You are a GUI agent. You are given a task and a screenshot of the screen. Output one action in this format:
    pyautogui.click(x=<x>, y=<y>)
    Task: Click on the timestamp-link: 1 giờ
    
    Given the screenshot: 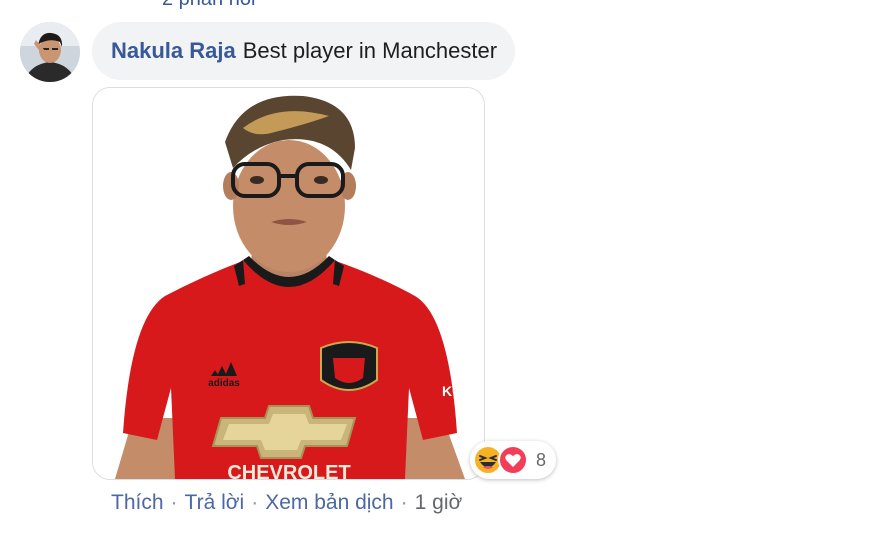 What is the action you would take?
    pyautogui.click(x=439, y=503)
    